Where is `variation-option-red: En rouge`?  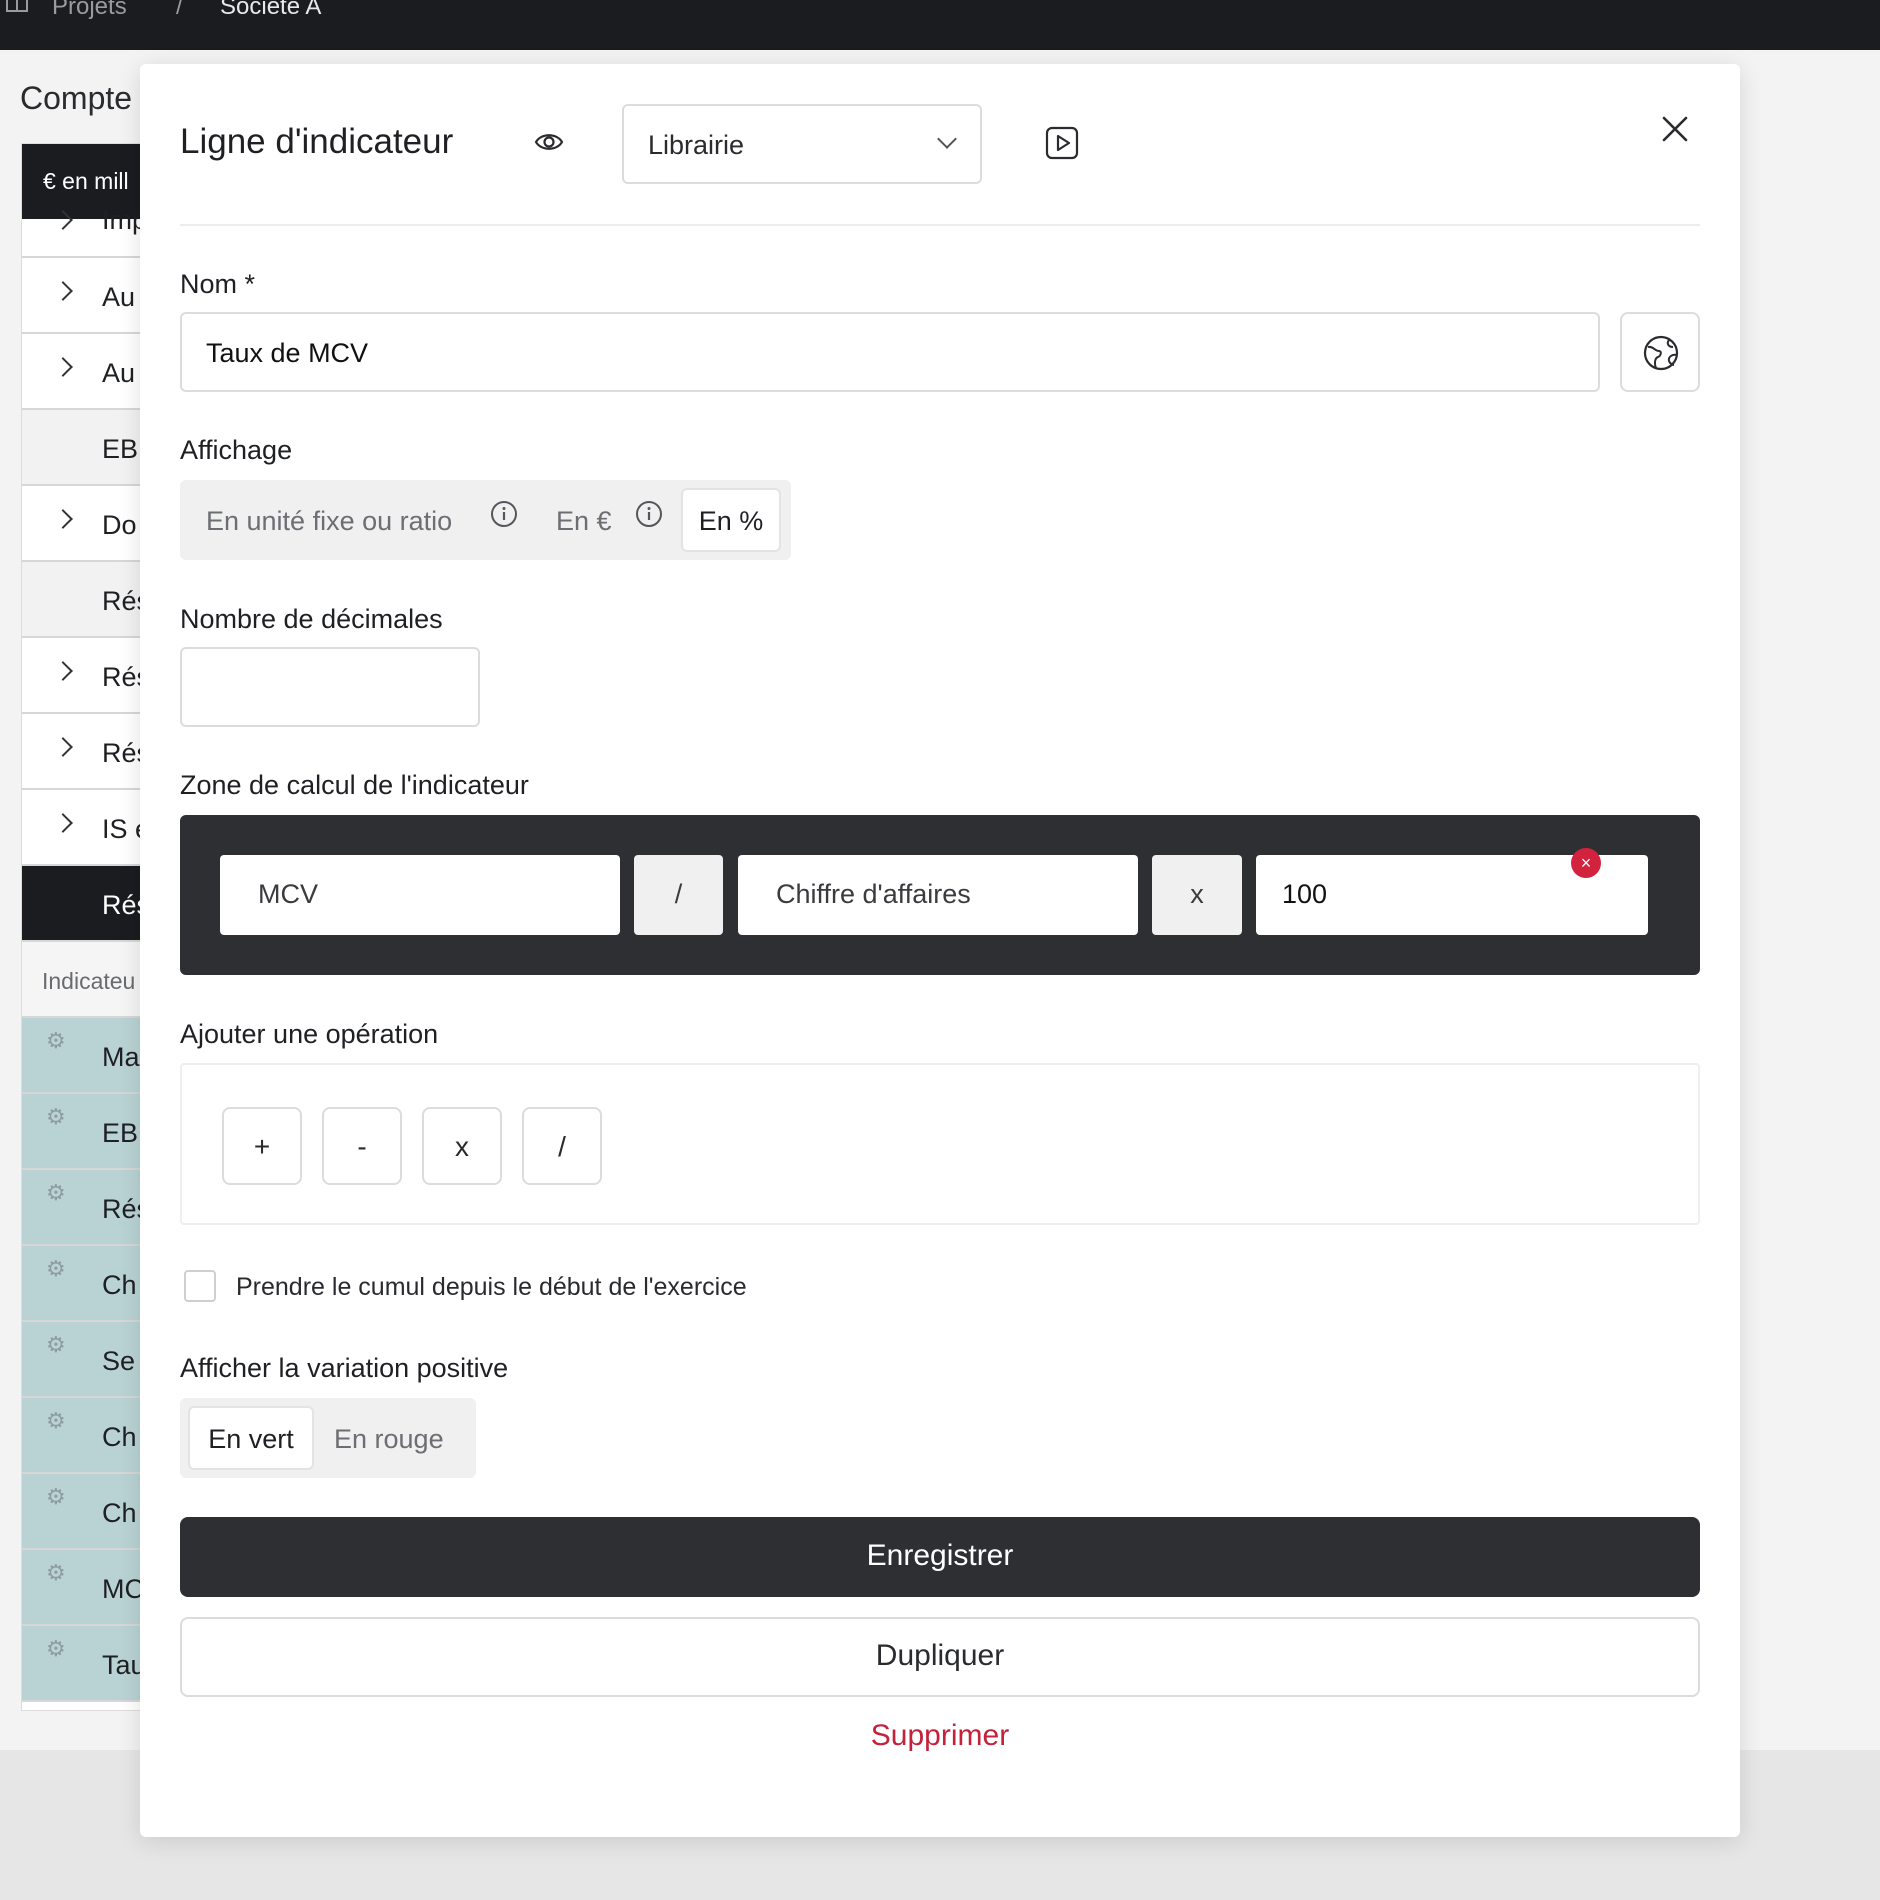
variation-option-red: En rouge is located at coordinates (389, 1439).